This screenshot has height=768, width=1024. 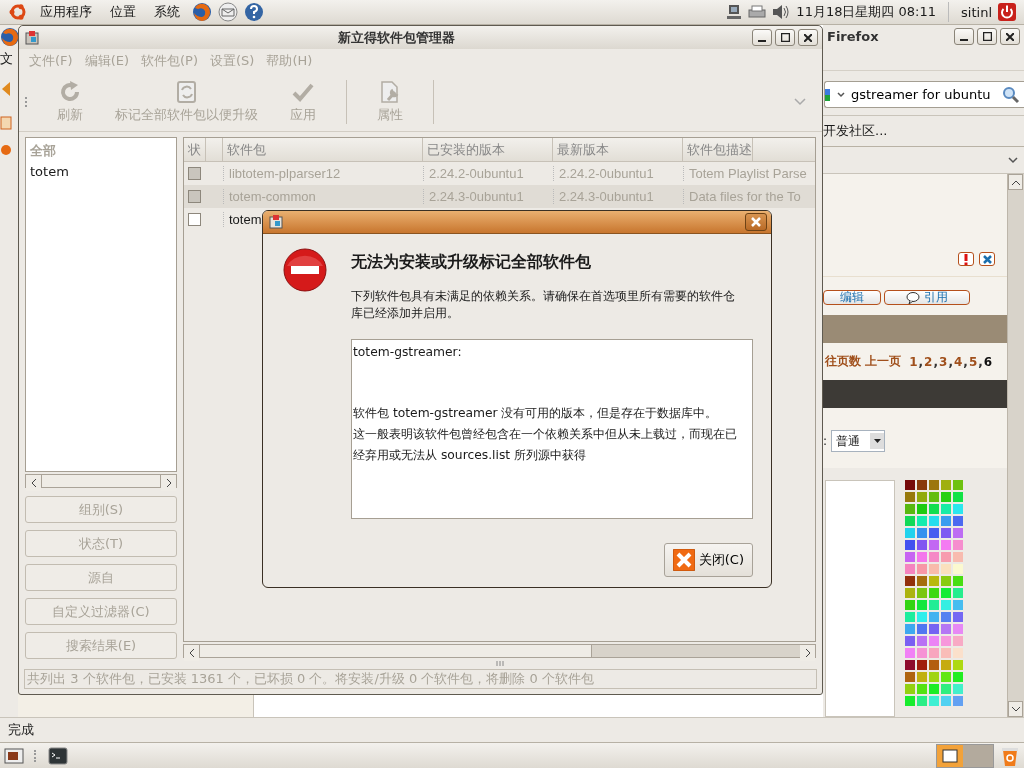 What do you see at coordinates (988, 361) in the screenshot?
I see `page-link: 6` at bounding box center [988, 361].